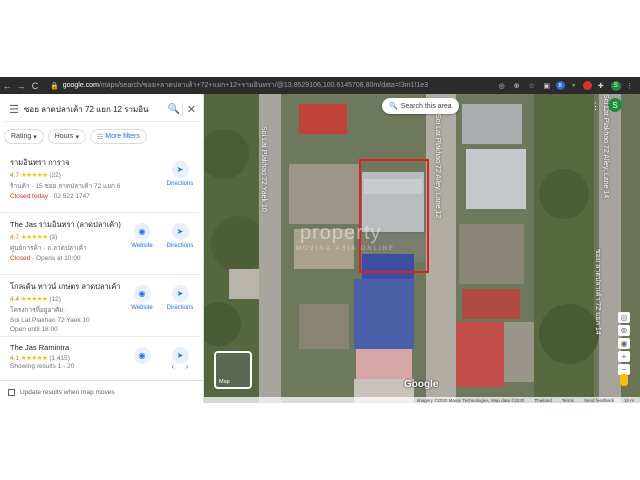 The image size is (640, 480). What do you see at coordinates (587, 85) in the screenshot?
I see `extension-red-icon` at bounding box center [587, 85].